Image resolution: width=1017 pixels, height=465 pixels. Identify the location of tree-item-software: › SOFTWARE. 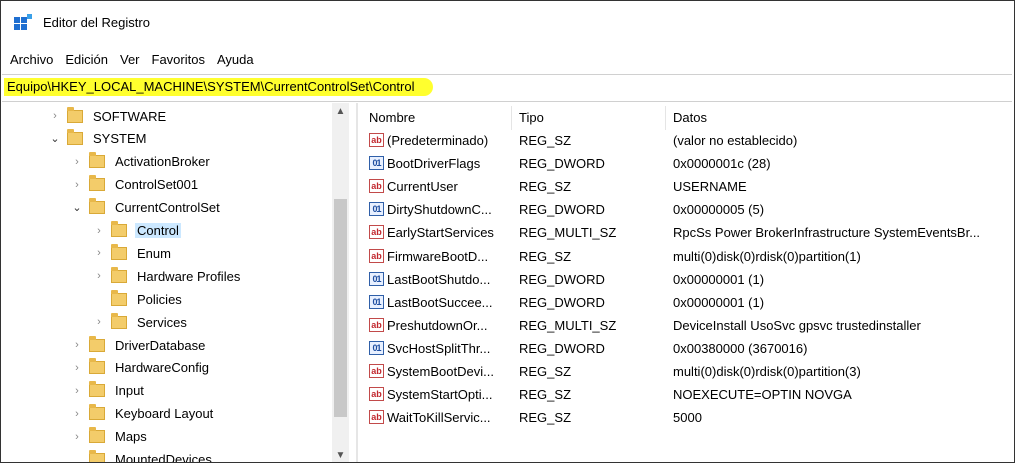
(108, 116).